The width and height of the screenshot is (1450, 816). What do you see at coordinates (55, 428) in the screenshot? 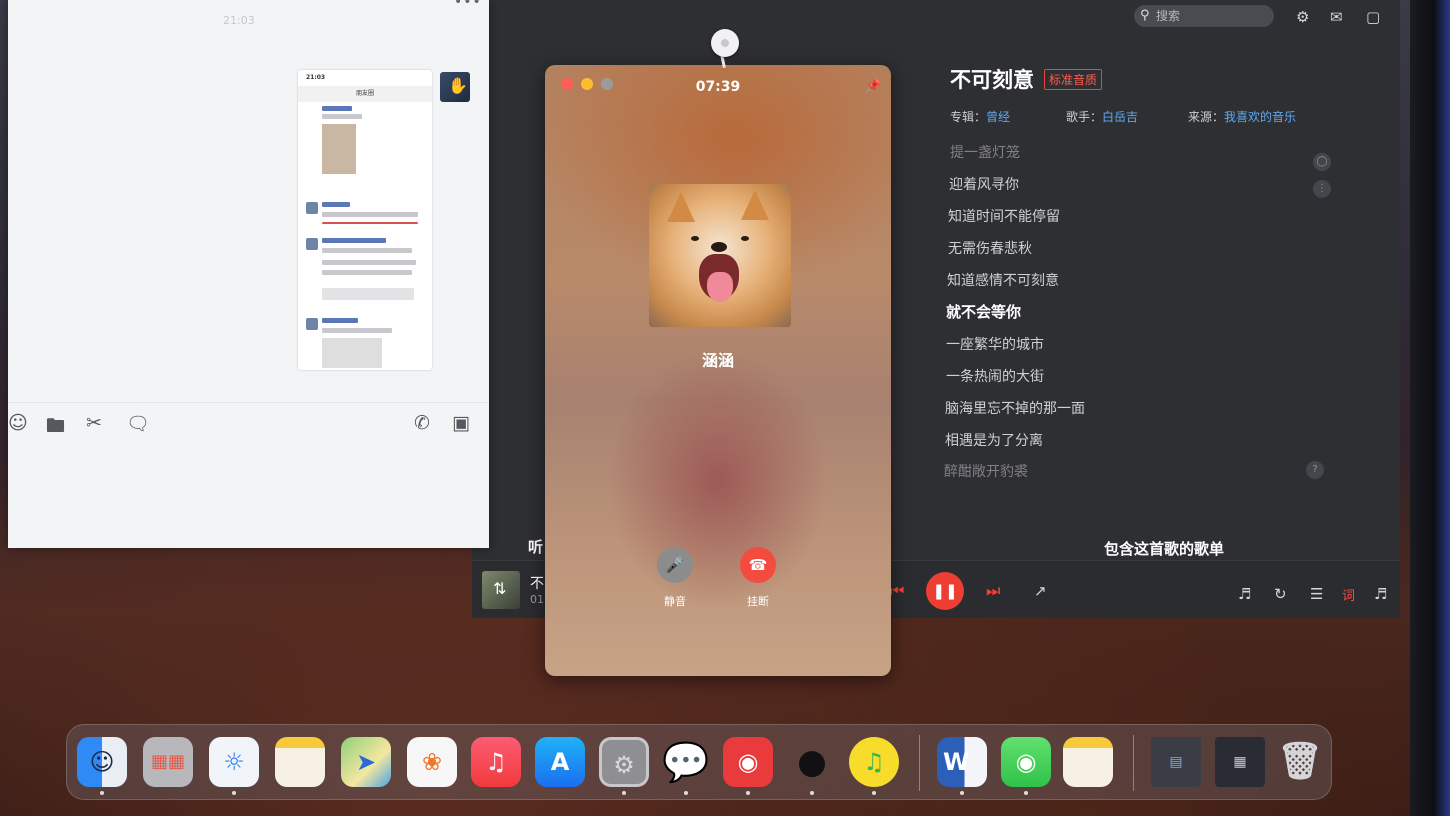
I see `folder-icon: 🖿` at bounding box center [55, 428].